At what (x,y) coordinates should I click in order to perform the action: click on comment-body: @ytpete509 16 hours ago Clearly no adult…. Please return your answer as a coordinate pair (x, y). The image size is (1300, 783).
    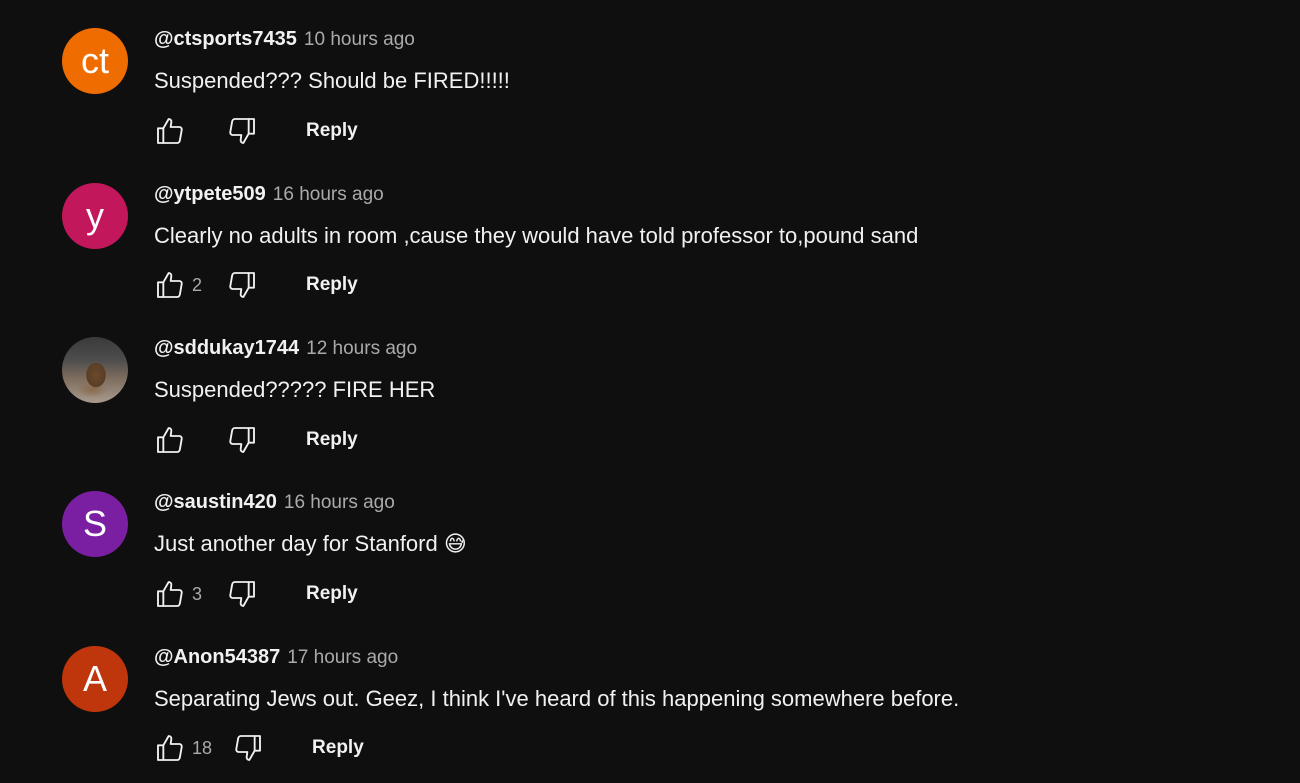
    Looking at the image, I should click on (704, 216).